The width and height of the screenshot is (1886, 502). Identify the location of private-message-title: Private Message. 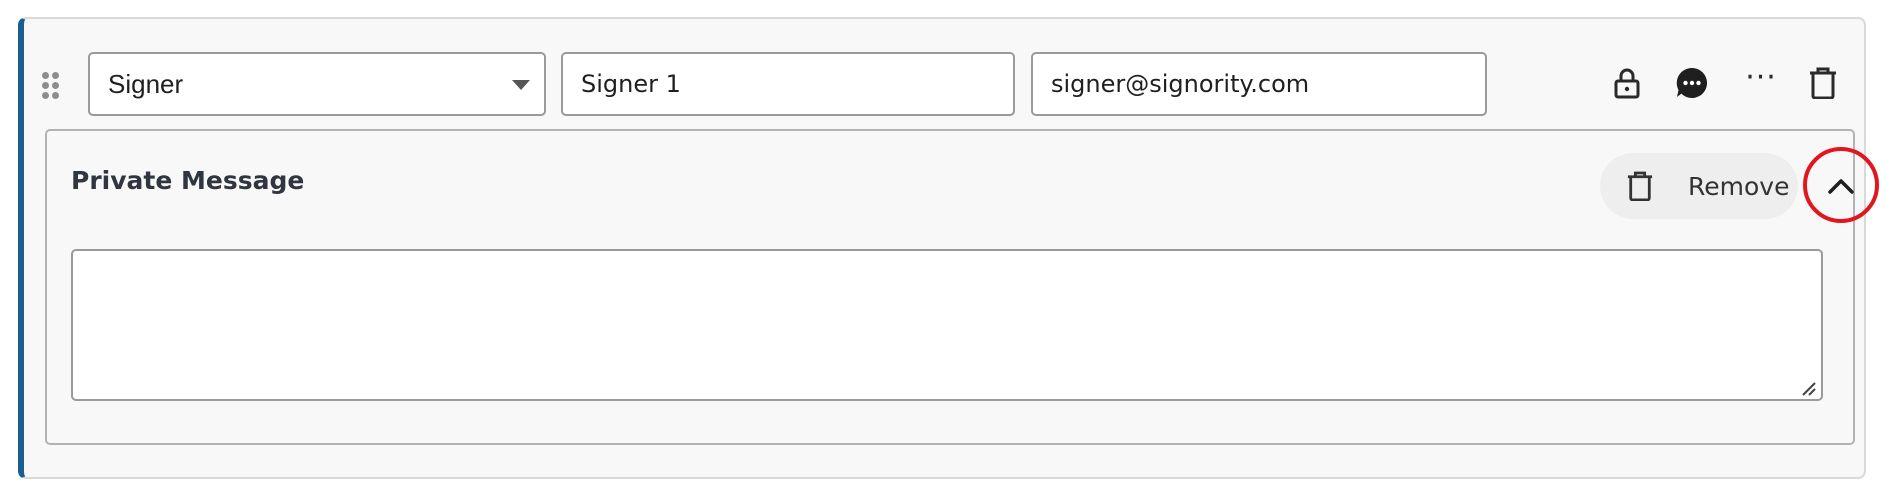
(188, 180).